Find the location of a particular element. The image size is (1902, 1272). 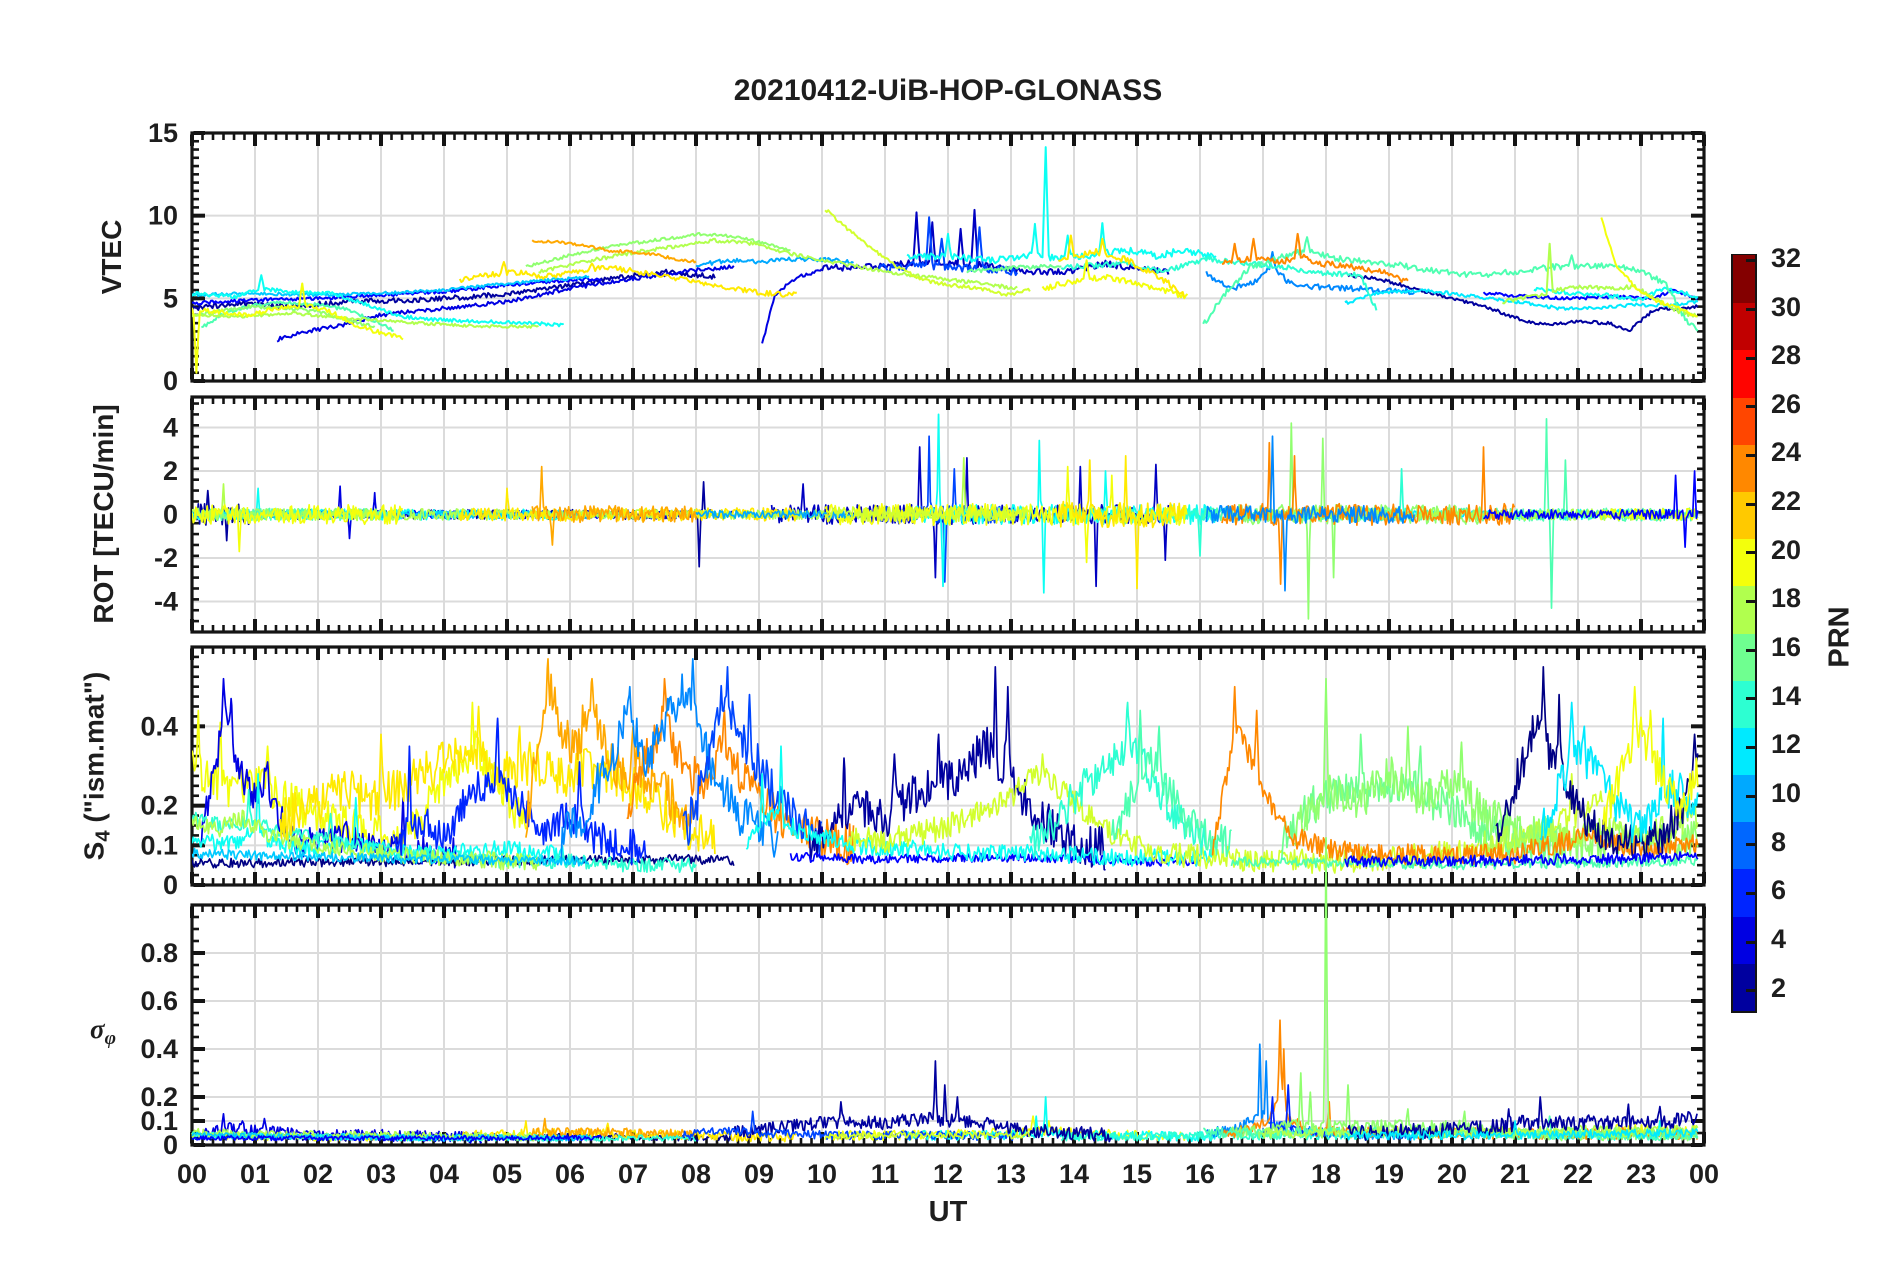

colorbar-tick-label: 14 is located at coordinates (1786, 695).